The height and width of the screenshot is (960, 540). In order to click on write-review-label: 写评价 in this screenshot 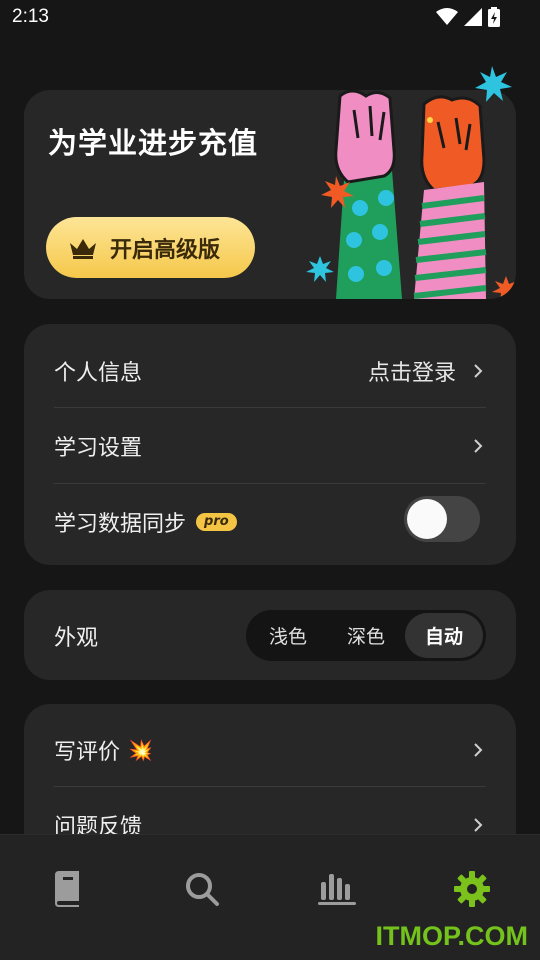, I will do `click(87, 752)`.